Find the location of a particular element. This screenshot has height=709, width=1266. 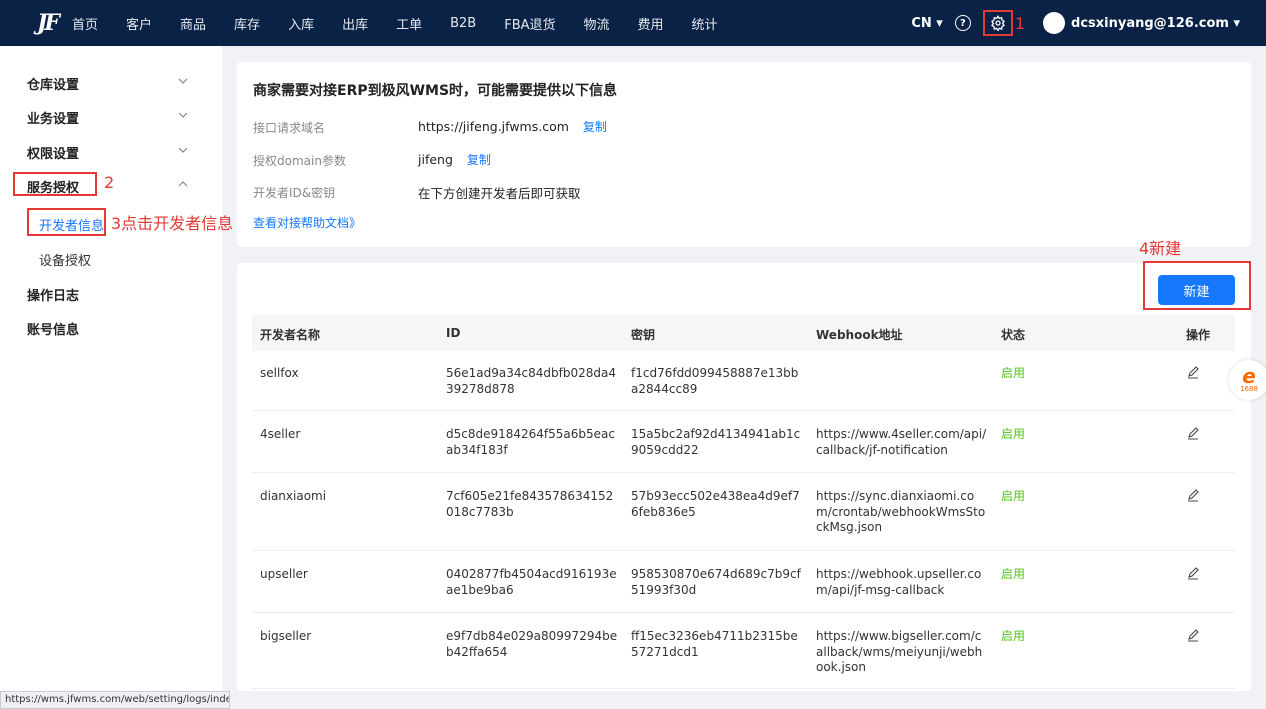

info-value-domain-param: jifeng 复制 is located at coordinates (454, 159).